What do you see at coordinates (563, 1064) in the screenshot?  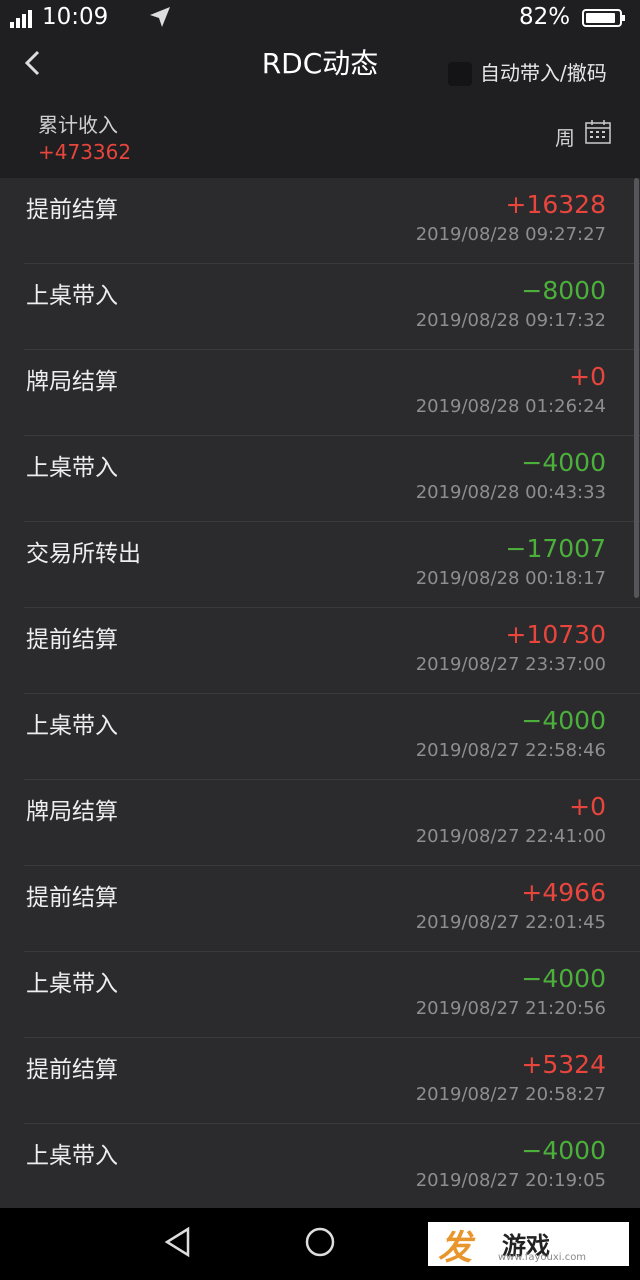 I see `record-amount: +5324` at bounding box center [563, 1064].